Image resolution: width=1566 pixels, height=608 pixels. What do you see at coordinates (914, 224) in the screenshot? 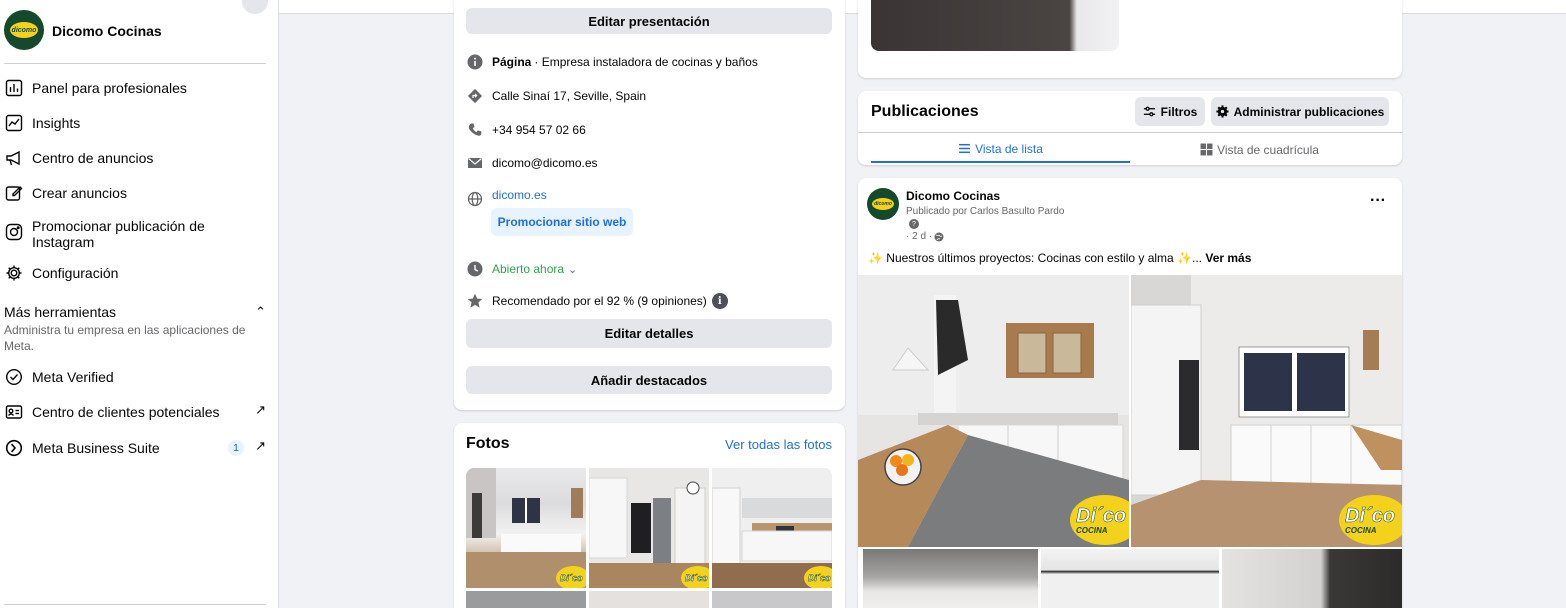
I see `help-icon: ?` at bounding box center [914, 224].